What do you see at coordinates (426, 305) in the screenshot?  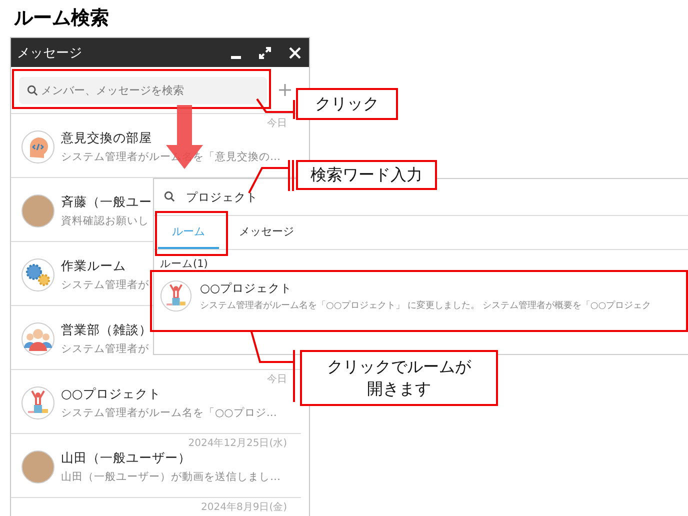 I see `message-preview: システム管理者がルーム名を「○○プロジェクト」 に変更しました。 システム管理者が概要を「○○プロジェク` at bounding box center [426, 305].